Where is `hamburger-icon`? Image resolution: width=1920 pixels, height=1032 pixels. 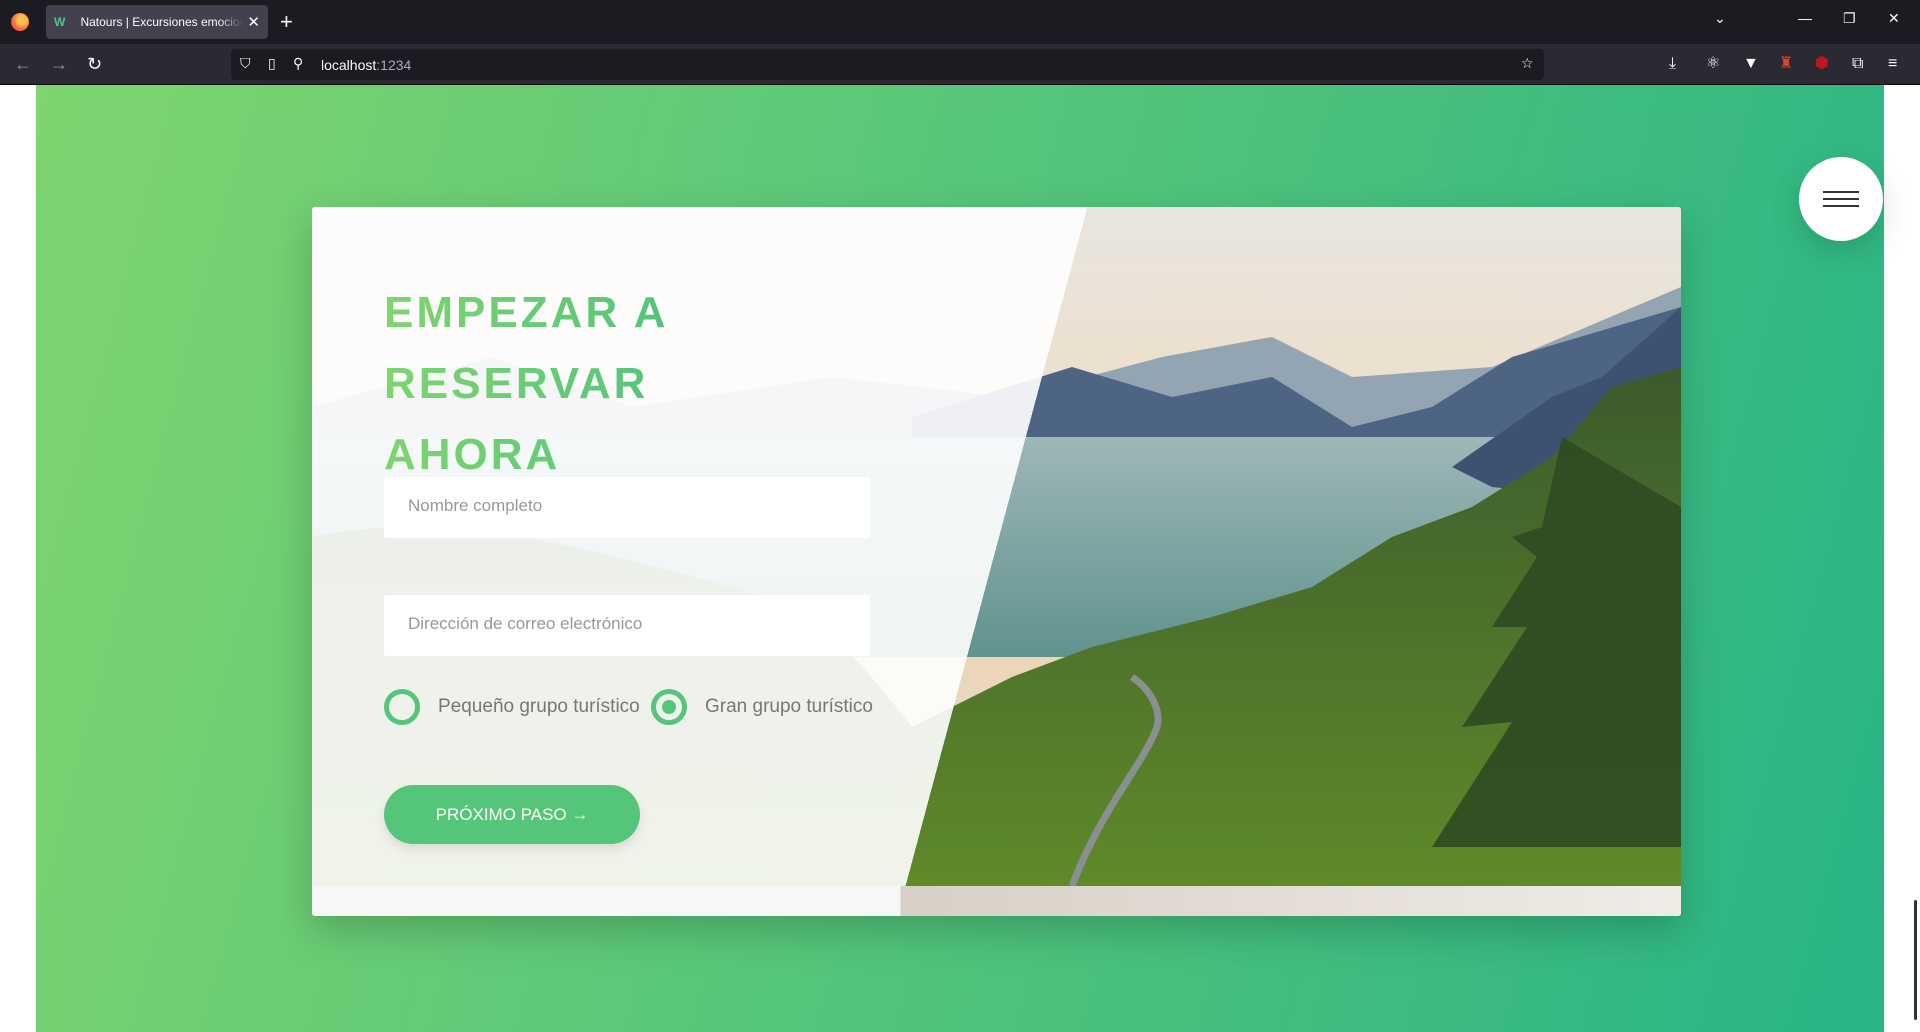 hamburger-icon is located at coordinates (1841, 192).